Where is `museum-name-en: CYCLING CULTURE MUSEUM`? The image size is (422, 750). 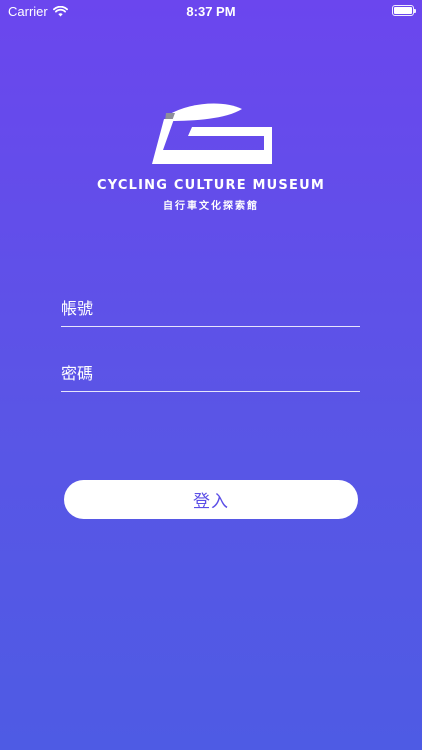 museum-name-en: CYCLING CULTURE MUSEUM is located at coordinates (211, 185).